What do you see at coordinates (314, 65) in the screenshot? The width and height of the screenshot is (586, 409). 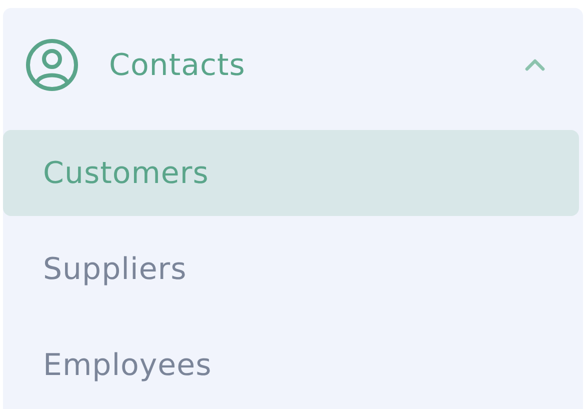 I see `menu-title: Contacts` at bounding box center [314, 65].